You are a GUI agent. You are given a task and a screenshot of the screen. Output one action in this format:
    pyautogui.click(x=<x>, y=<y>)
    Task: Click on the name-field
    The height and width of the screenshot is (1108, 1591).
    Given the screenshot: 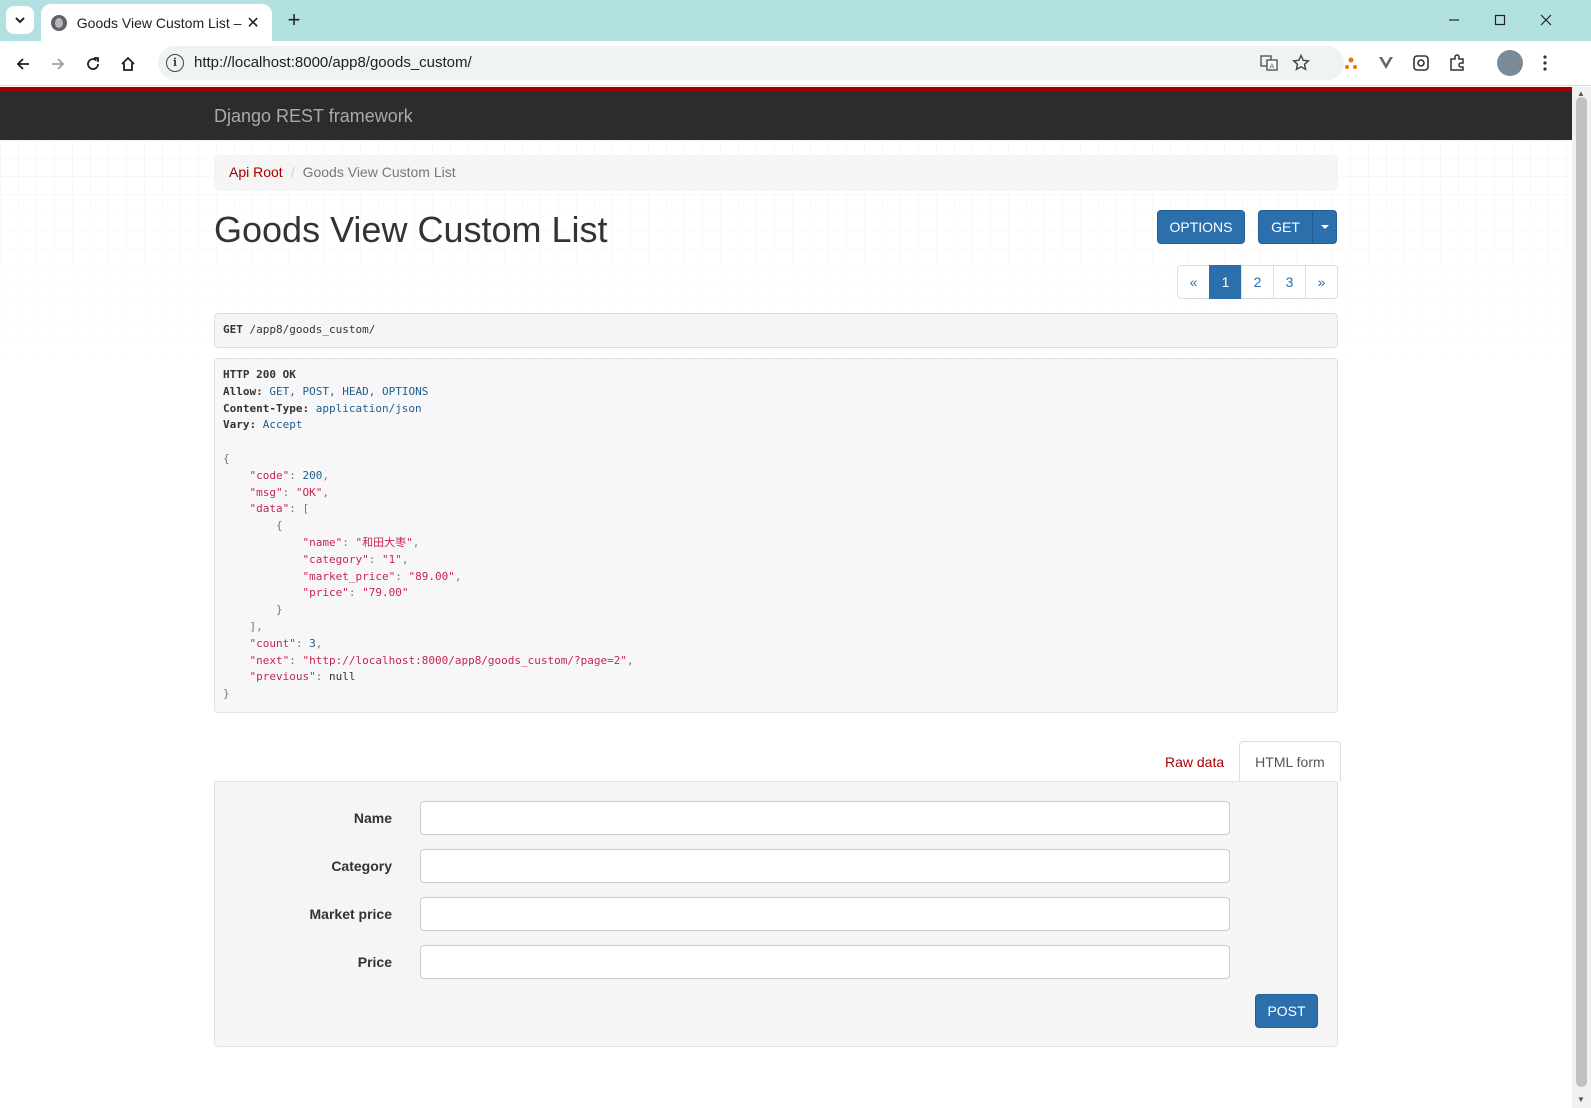 What is the action you would take?
    pyautogui.click(x=825, y=818)
    